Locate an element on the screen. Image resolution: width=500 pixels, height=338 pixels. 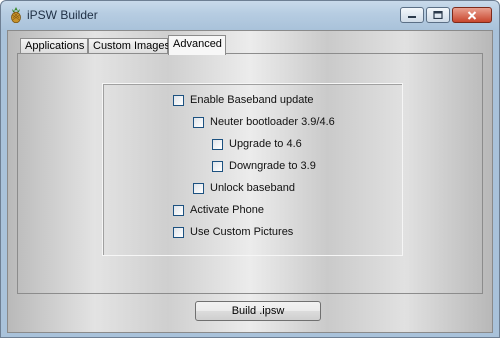
option-enable-baseband-update: Enable Baseband update is located at coordinates (243, 100).